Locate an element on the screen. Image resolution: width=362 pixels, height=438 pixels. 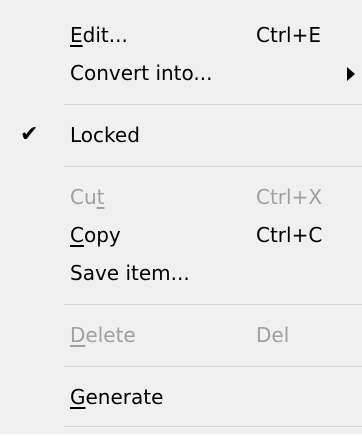
menu-item-cut: Cut Ctrl+X is located at coordinates (181, 197).